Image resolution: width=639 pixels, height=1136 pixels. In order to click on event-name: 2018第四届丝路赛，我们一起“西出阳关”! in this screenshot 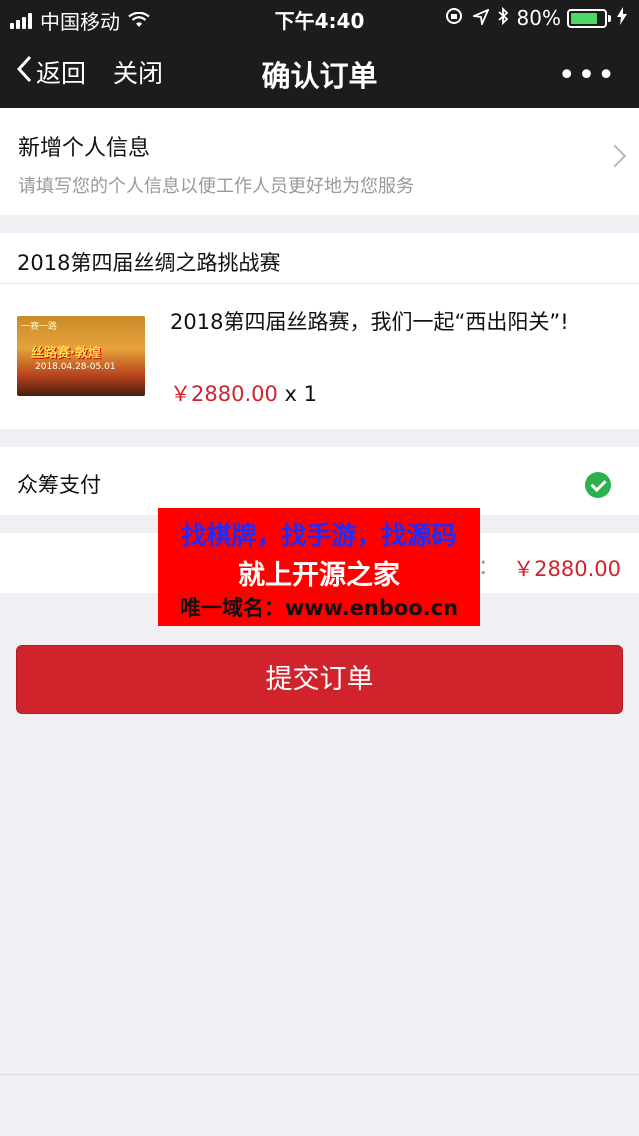, I will do `click(369, 322)`.